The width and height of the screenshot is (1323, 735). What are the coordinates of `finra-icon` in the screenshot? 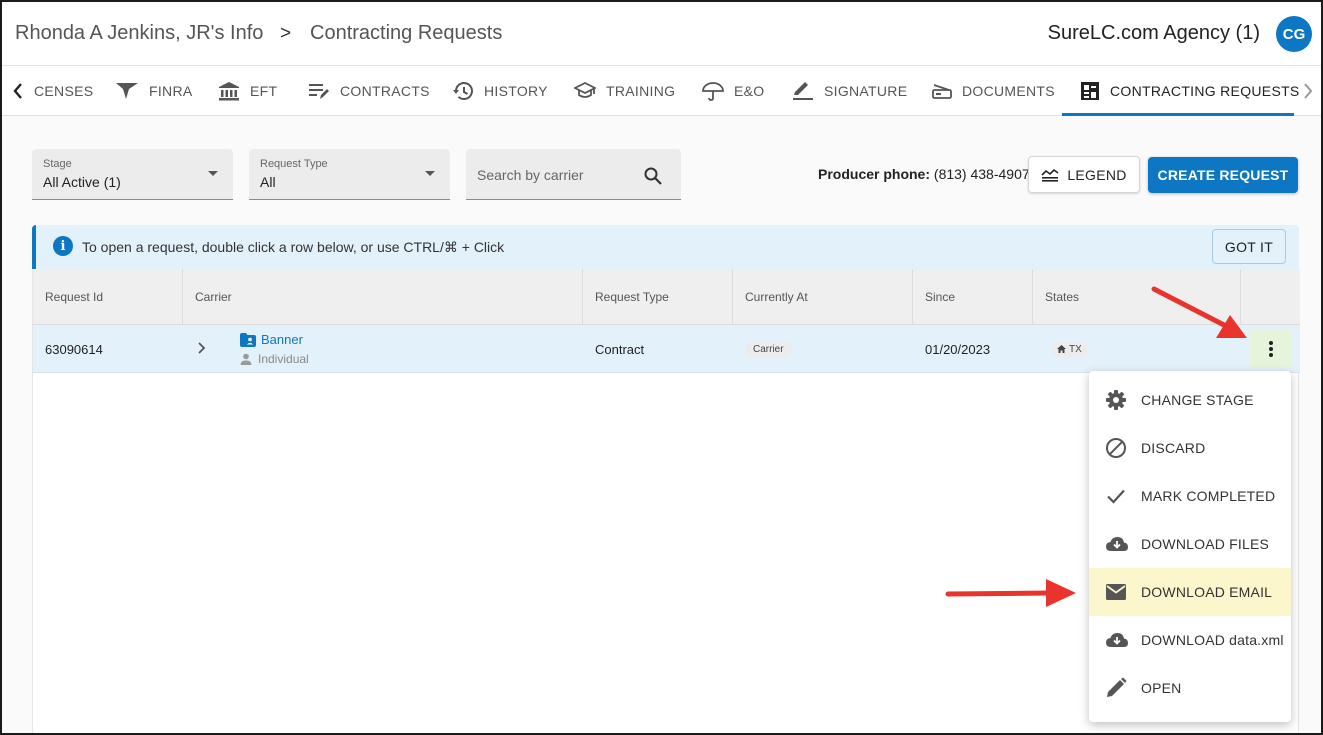 It's located at (127, 91).